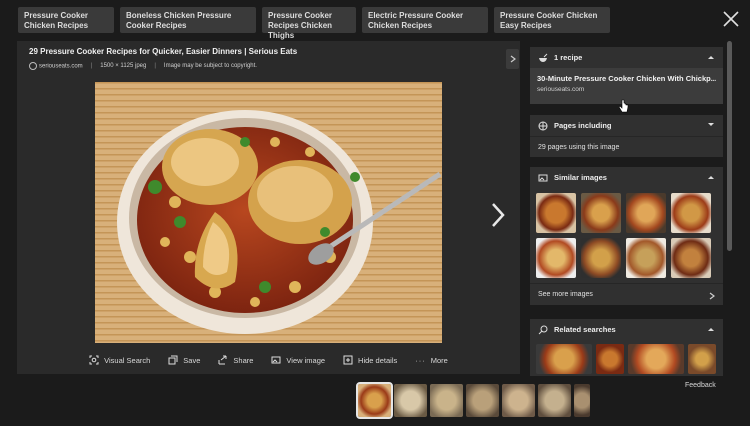  I want to click on related-chip: Pressure Cooker Chicken Recipes, so click(66, 20).